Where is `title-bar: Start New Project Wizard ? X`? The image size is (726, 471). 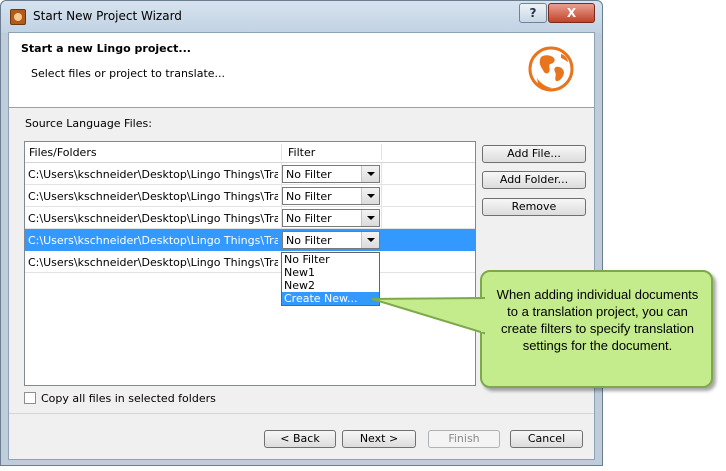
title-bar: Start New Project Wizard ? X is located at coordinates (301, 17).